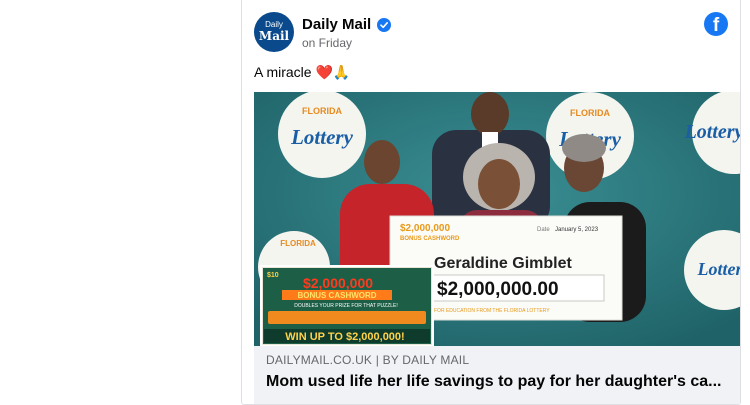 This screenshot has width=750, height=405. What do you see at coordinates (344, 337) in the screenshot?
I see `ticket-win-line: WIN UP TO $2,000,000!` at bounding box center [344, 337].